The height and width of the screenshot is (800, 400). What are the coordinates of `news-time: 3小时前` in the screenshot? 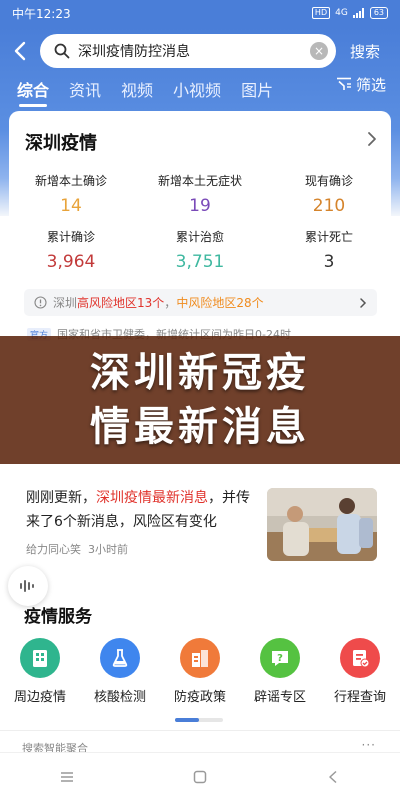 It's located at (108, 549).